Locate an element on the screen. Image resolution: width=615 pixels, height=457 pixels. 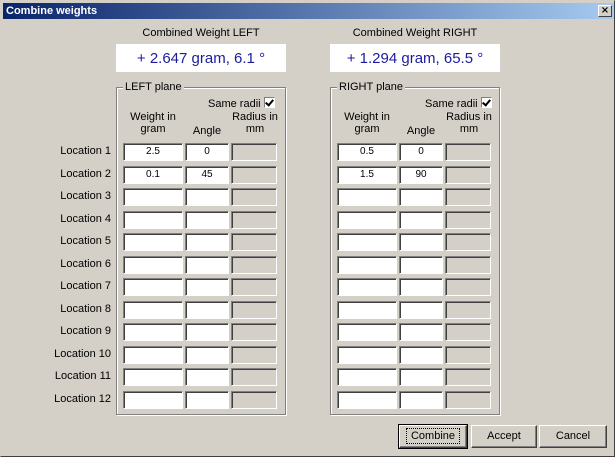
location-label: Location 3 is located at coordinates (85, 196).